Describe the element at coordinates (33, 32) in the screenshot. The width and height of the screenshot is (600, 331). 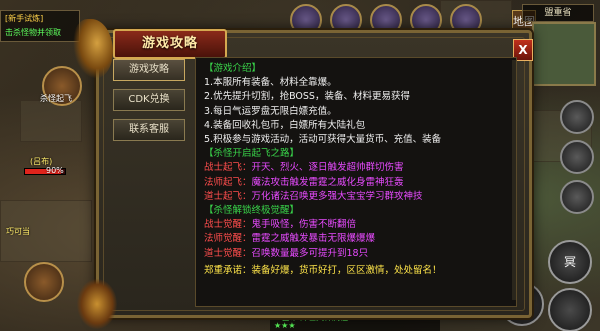
I see `quest-text: 击杀怪物并领取` at that location.